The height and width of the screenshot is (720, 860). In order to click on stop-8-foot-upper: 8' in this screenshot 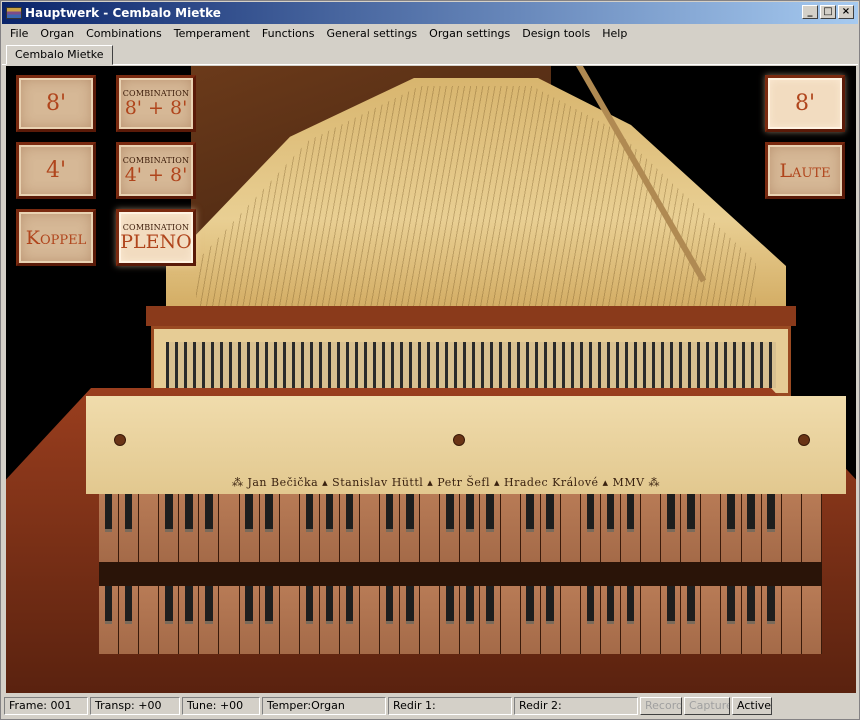, I will do `click(805, 103)`.